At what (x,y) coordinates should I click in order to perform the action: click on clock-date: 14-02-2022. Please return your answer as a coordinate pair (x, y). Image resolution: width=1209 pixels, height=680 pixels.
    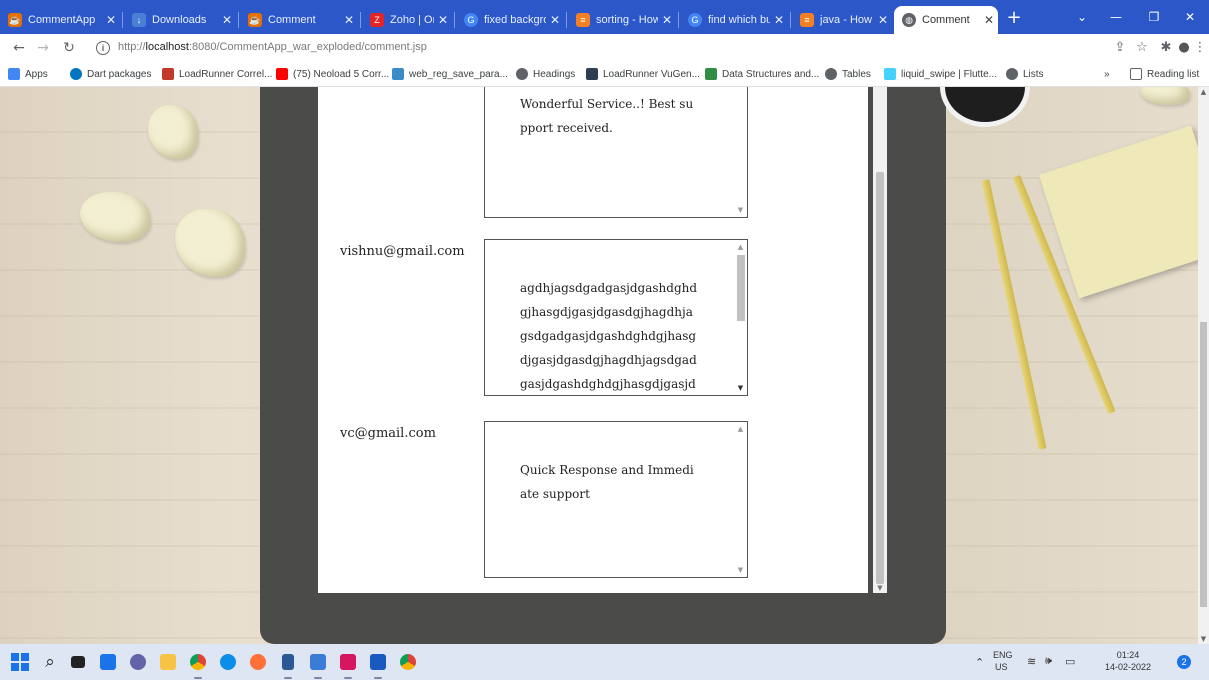
    Looking at the image, I should click on (1128, 667).